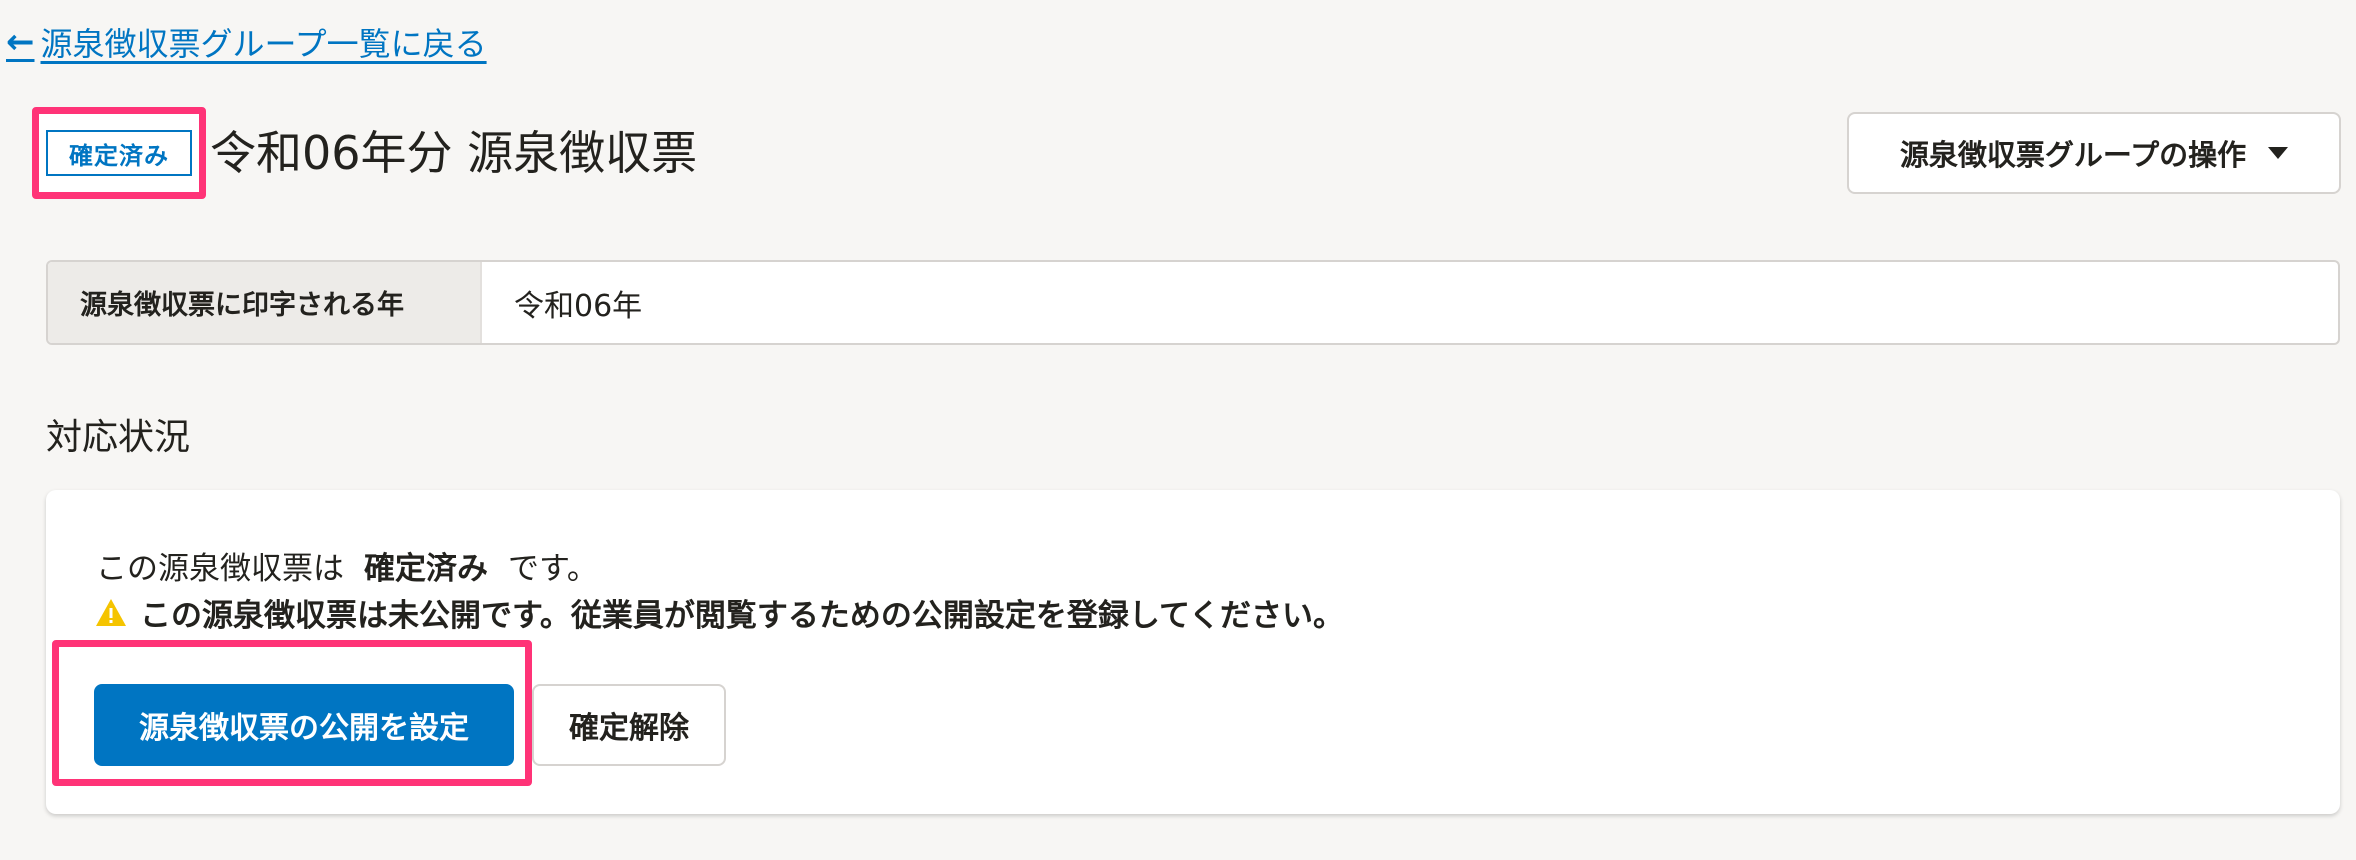 The height and width of the screenshot is (860, 2356). I want to click on status-suffix: です。, so click(553, 569).